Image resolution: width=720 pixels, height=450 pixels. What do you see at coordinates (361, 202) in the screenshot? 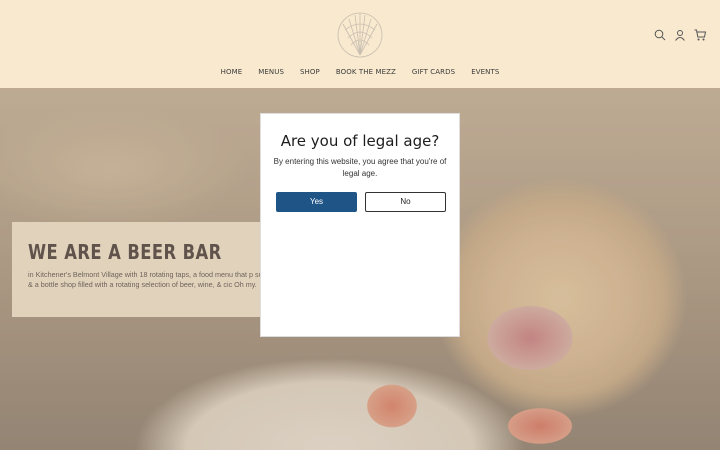
I see `modal-buttons: Yes No` at bounding box center [361, 202].